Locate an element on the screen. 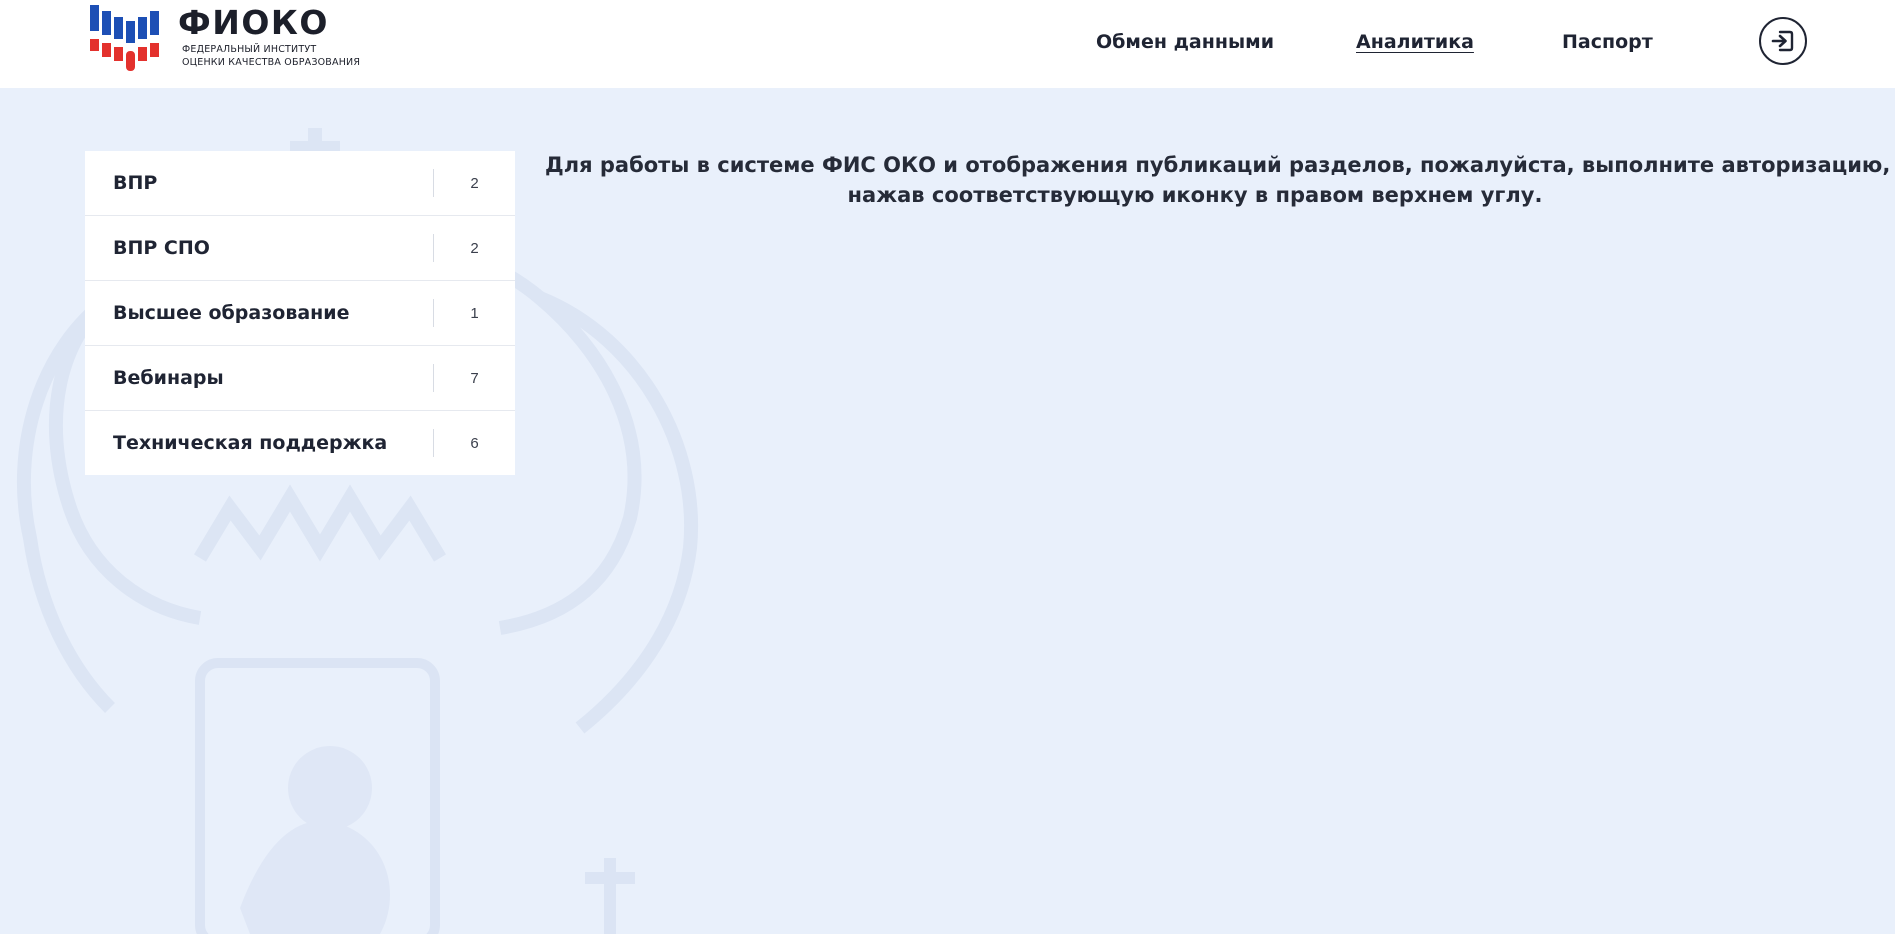 The height and width of the screenshot is (934, 1895). nav-analytics: Аналитика is located at coordinates (1415, 42).